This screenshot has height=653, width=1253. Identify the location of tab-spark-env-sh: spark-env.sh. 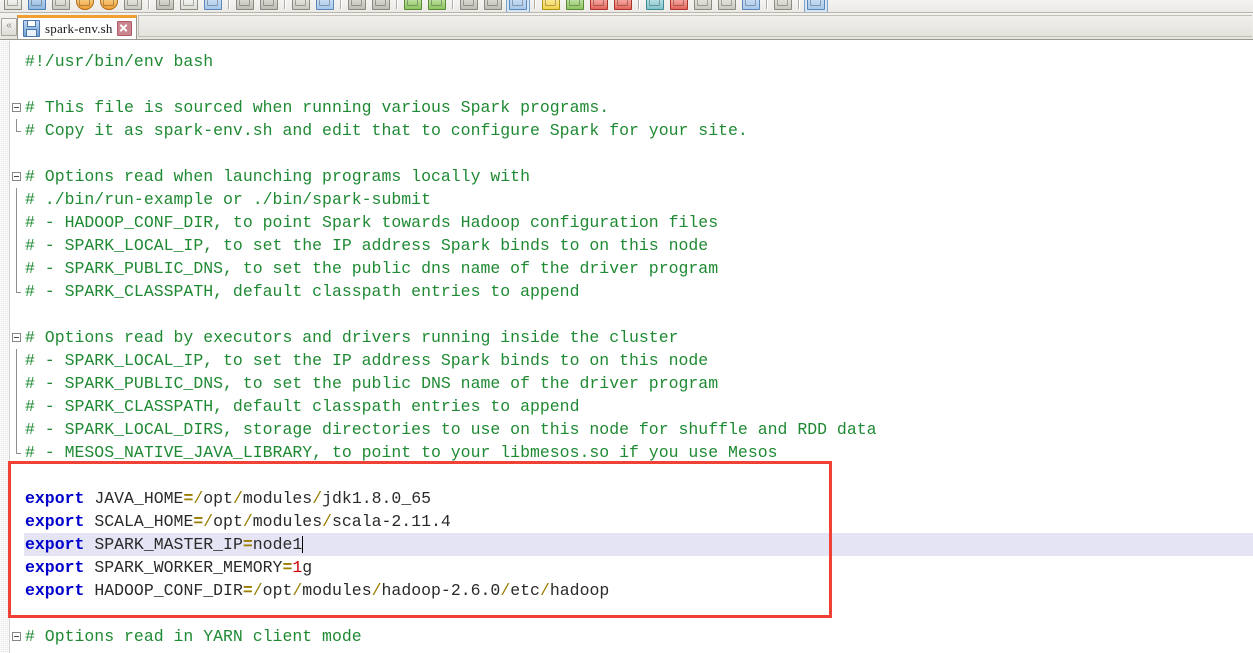
(77, 27).